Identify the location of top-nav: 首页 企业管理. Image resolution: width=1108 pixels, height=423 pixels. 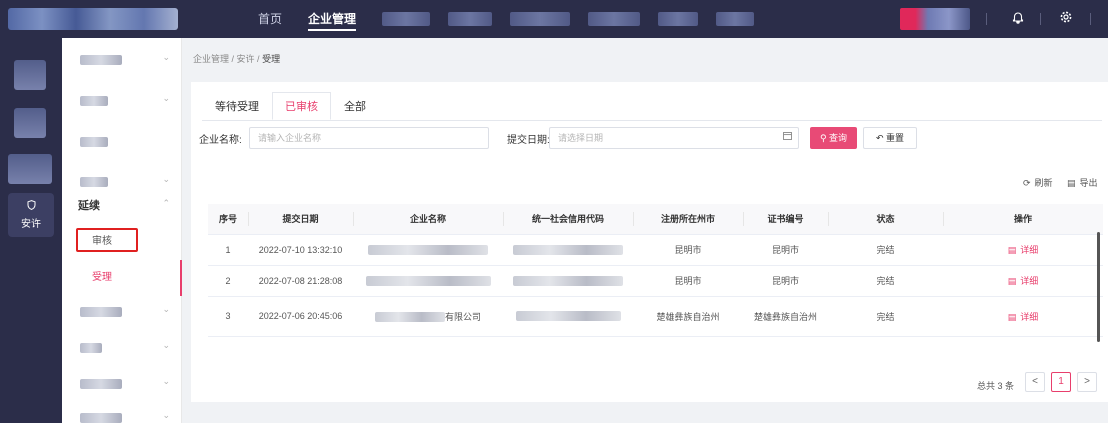
(515, 19).